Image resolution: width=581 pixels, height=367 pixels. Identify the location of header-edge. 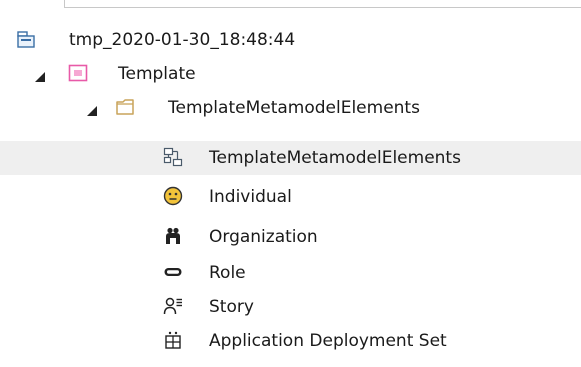
(322, 4).